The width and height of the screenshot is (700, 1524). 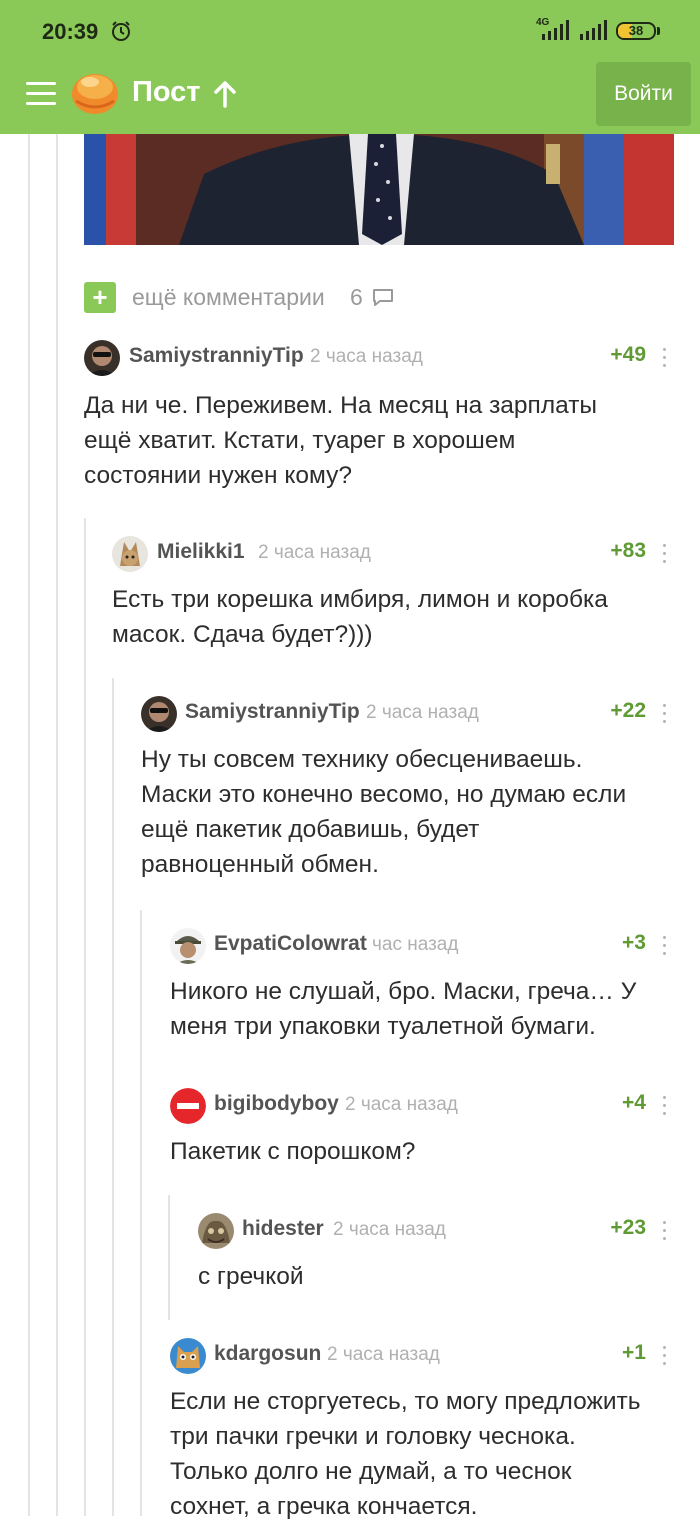 I want to click on comment-rating: +22, so click(x=628, y=710).